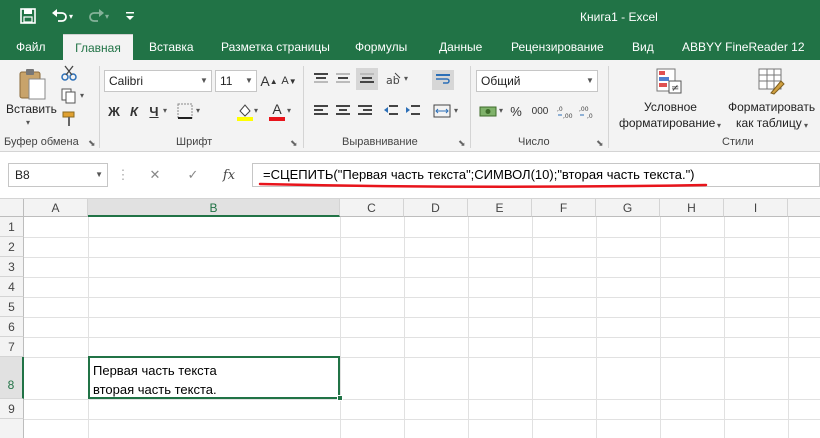  What do you see at coordinates (58, 175) in the screenshot?
I see `name-box: B8 ▼` at bounding box center [58, 175].